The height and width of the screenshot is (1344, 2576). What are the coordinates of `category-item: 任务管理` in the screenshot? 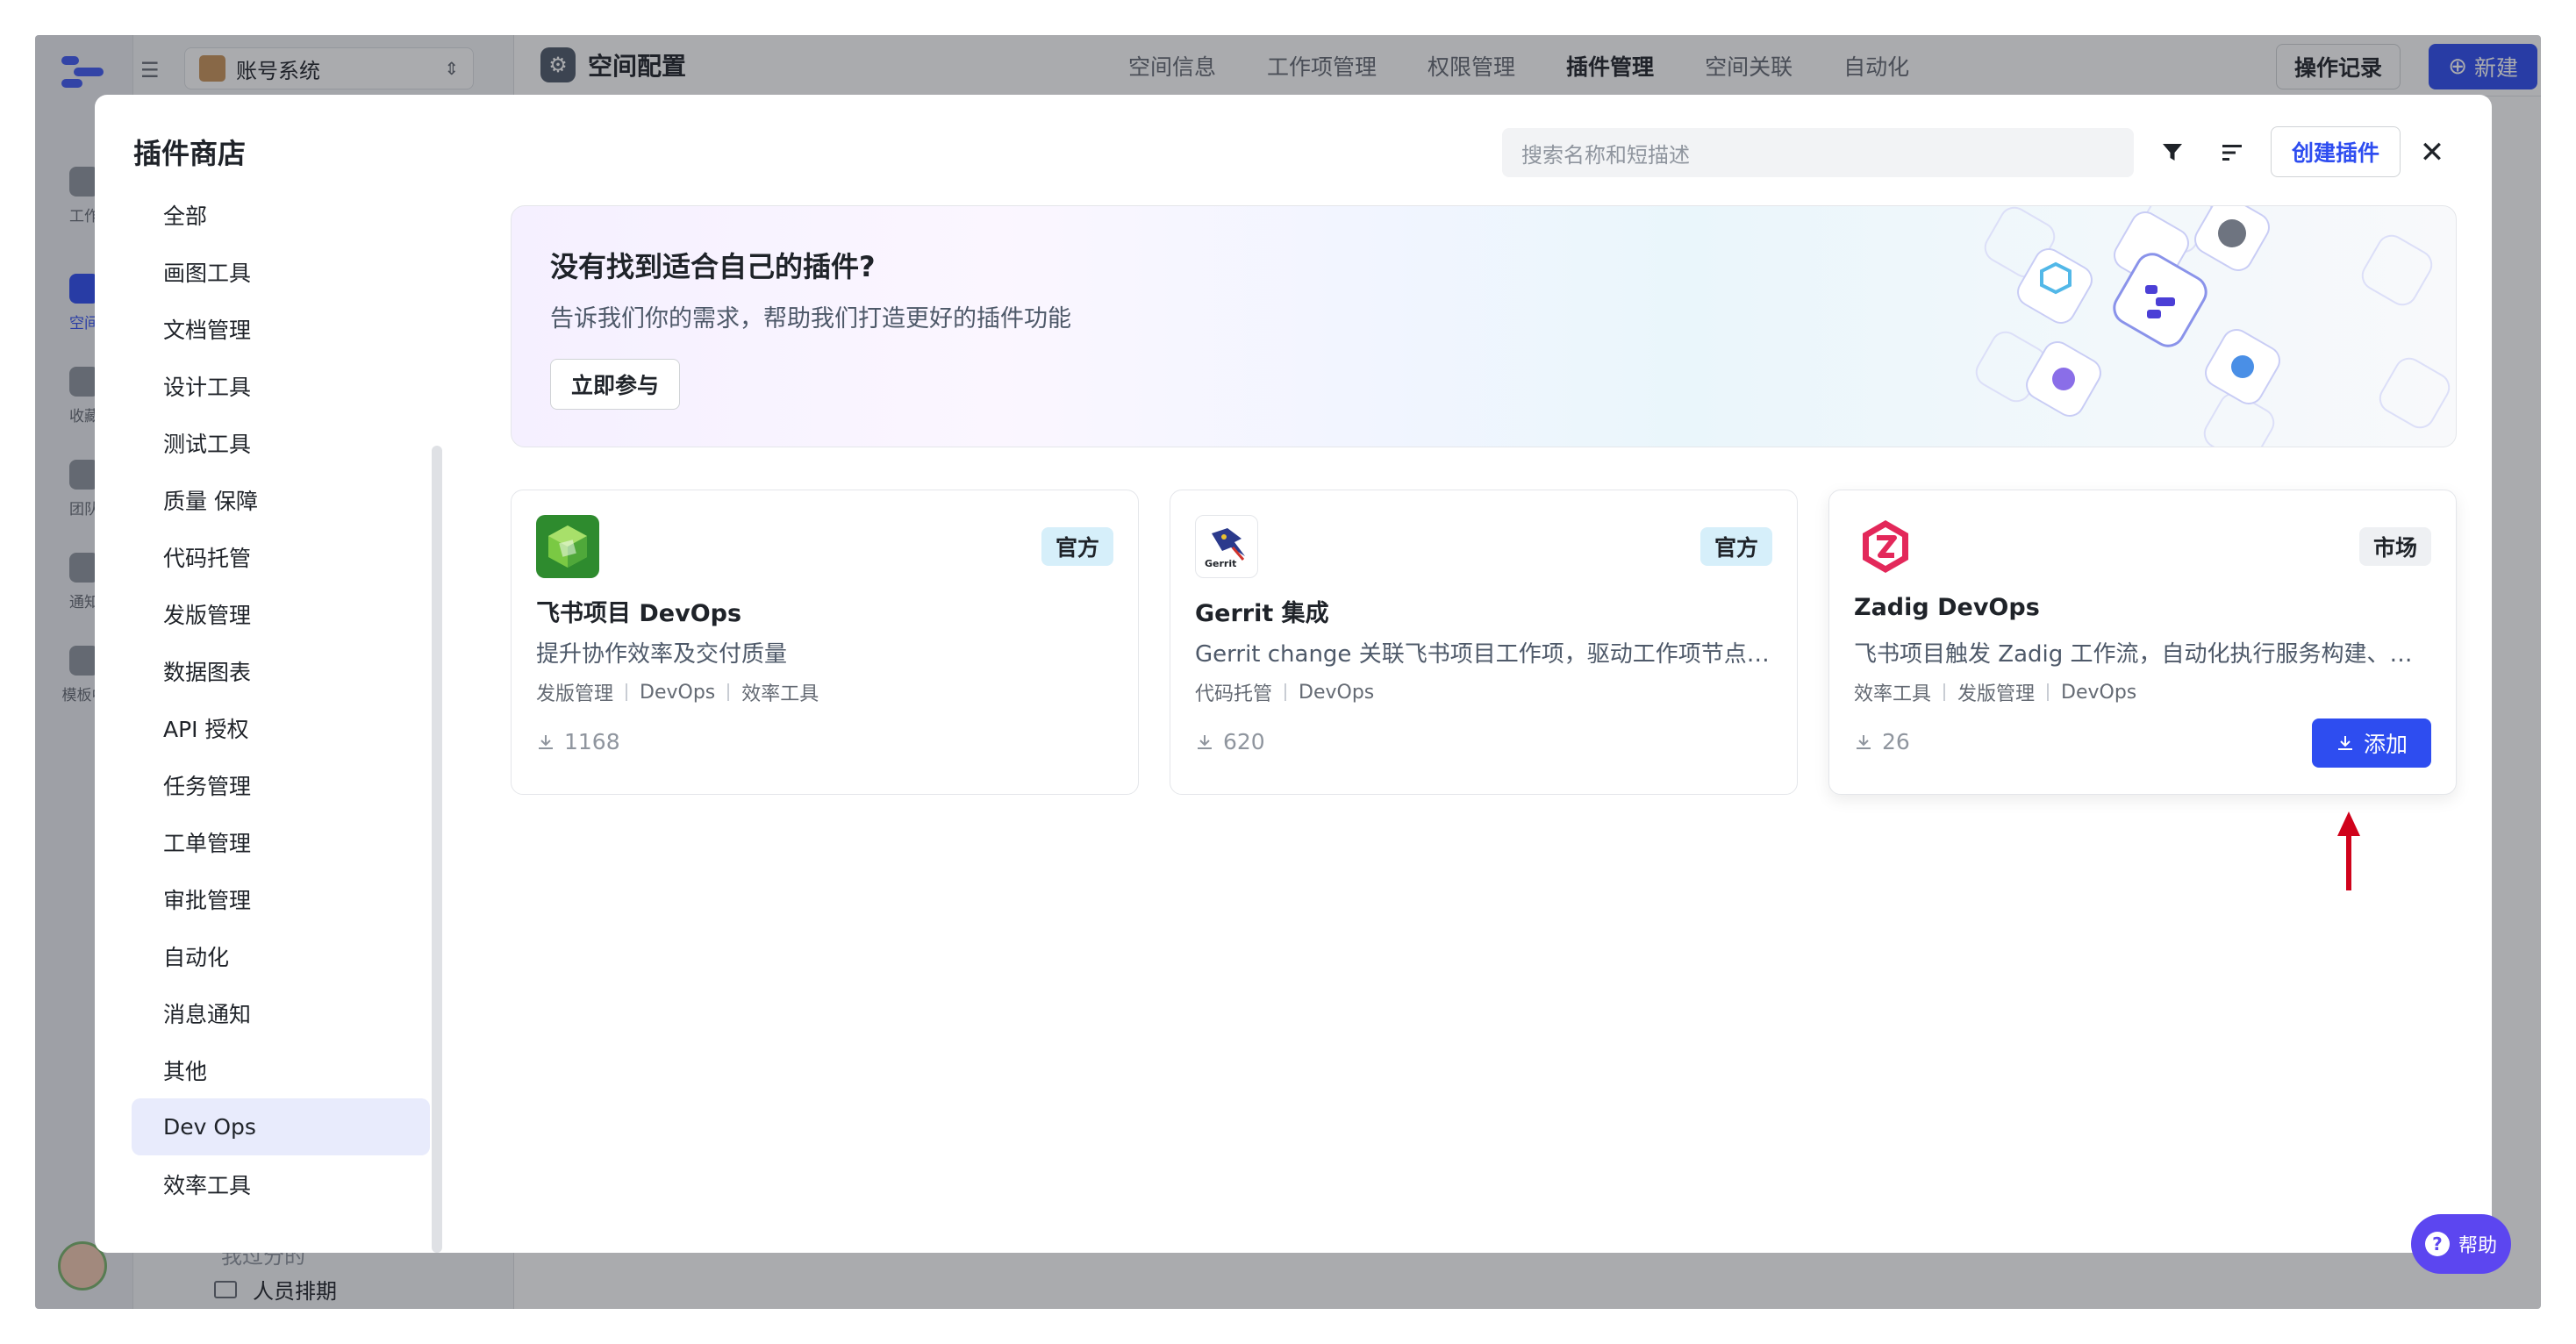 It's located at (281, 784).